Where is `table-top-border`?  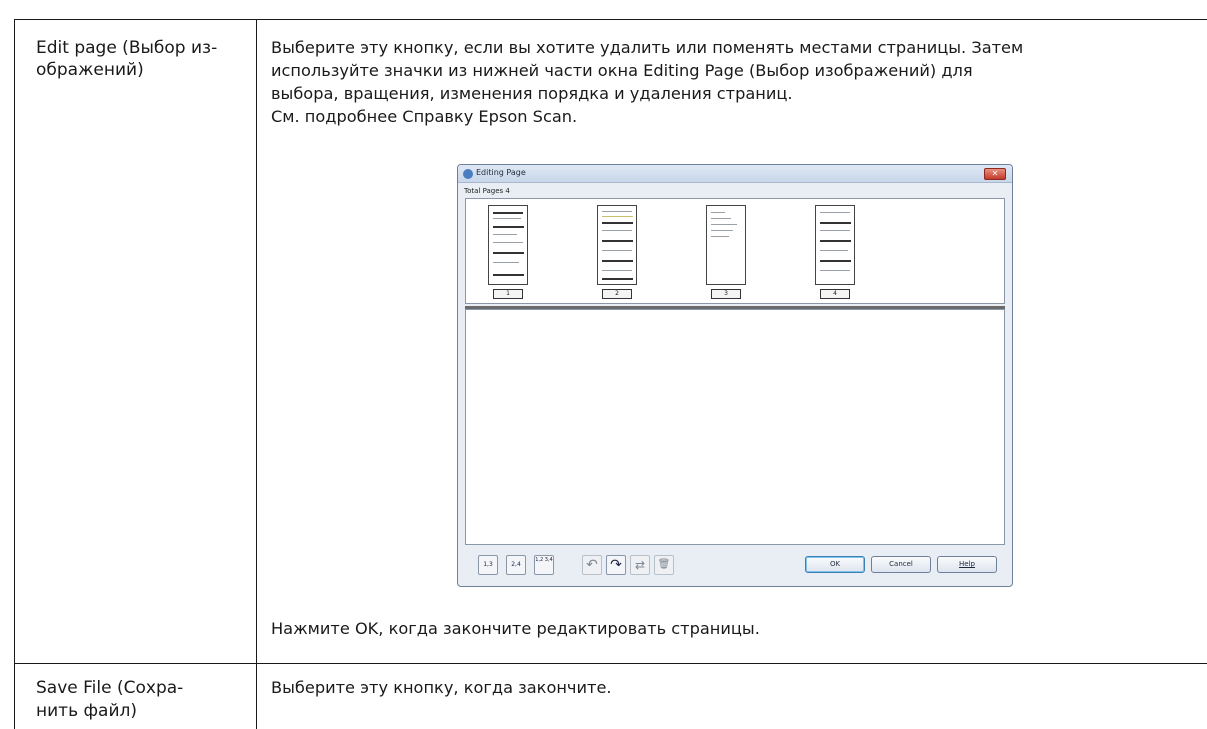 table-top-border is located at coordinates (610, 19).